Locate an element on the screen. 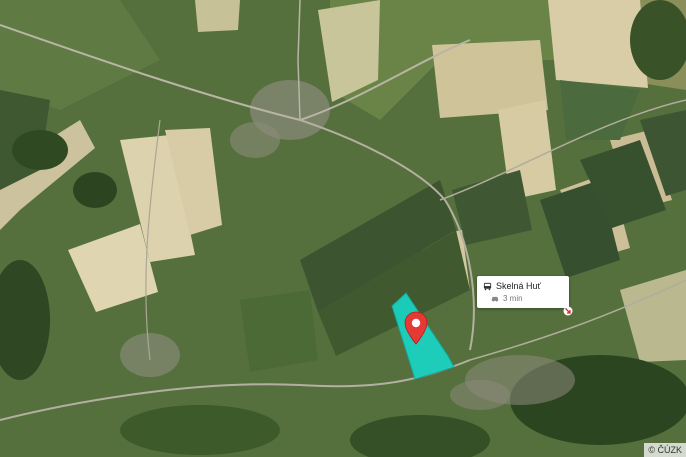 The image size is (686, 457). bus-icon is located at coordinates (487, 286).